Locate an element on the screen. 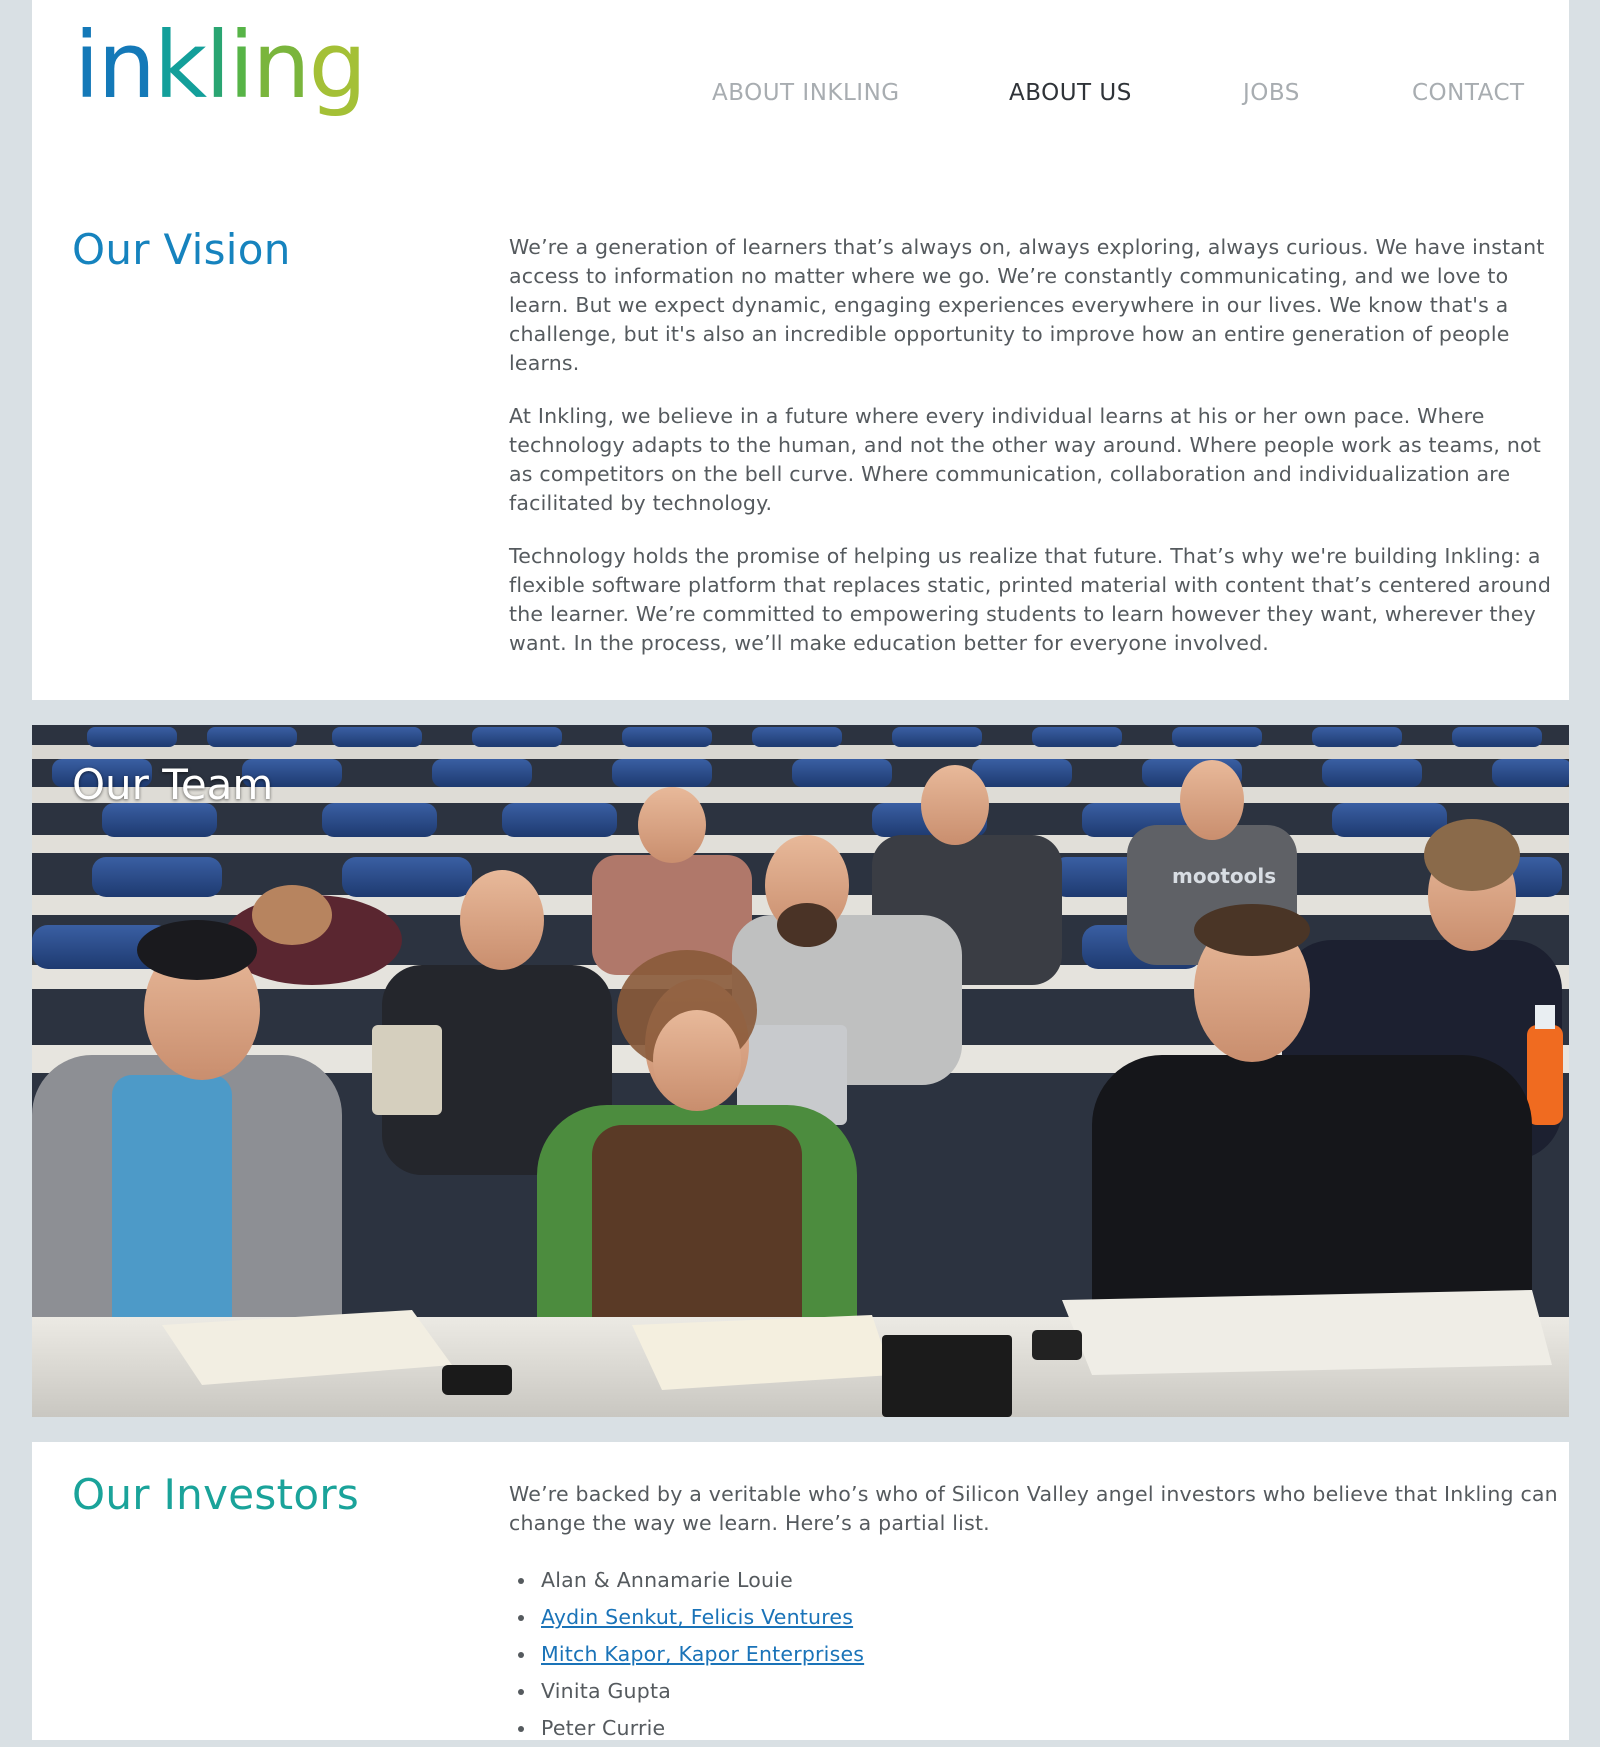  logo-letter: g is located at coordinates (337, 65).